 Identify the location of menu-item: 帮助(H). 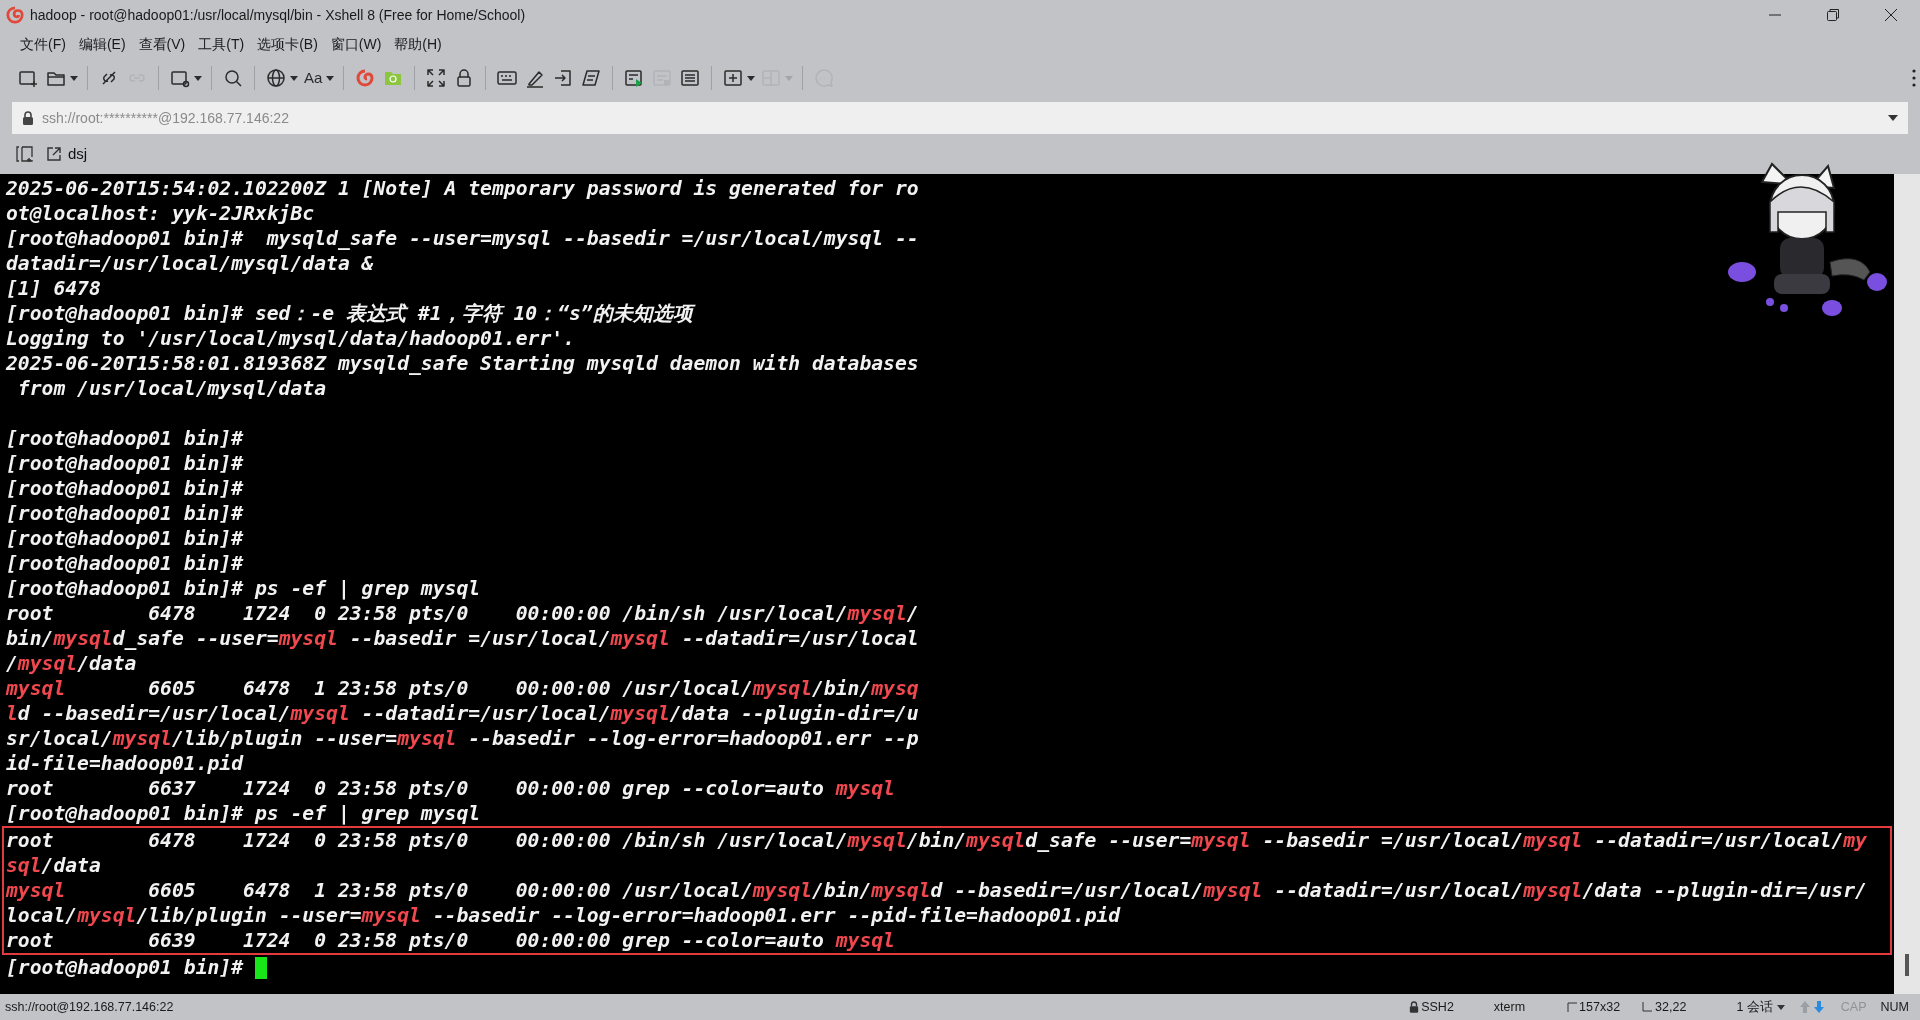
(418, 44).